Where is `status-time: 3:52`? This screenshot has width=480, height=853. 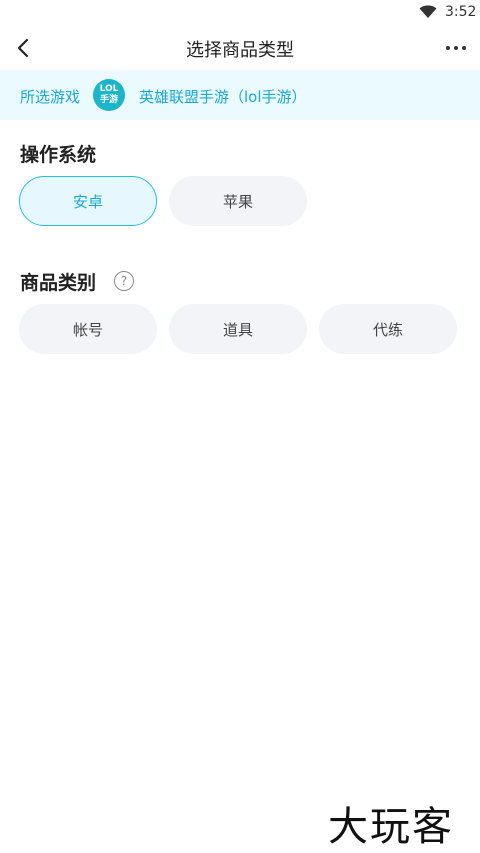
status-time: 3:52 is located at coordinates (461, 12).